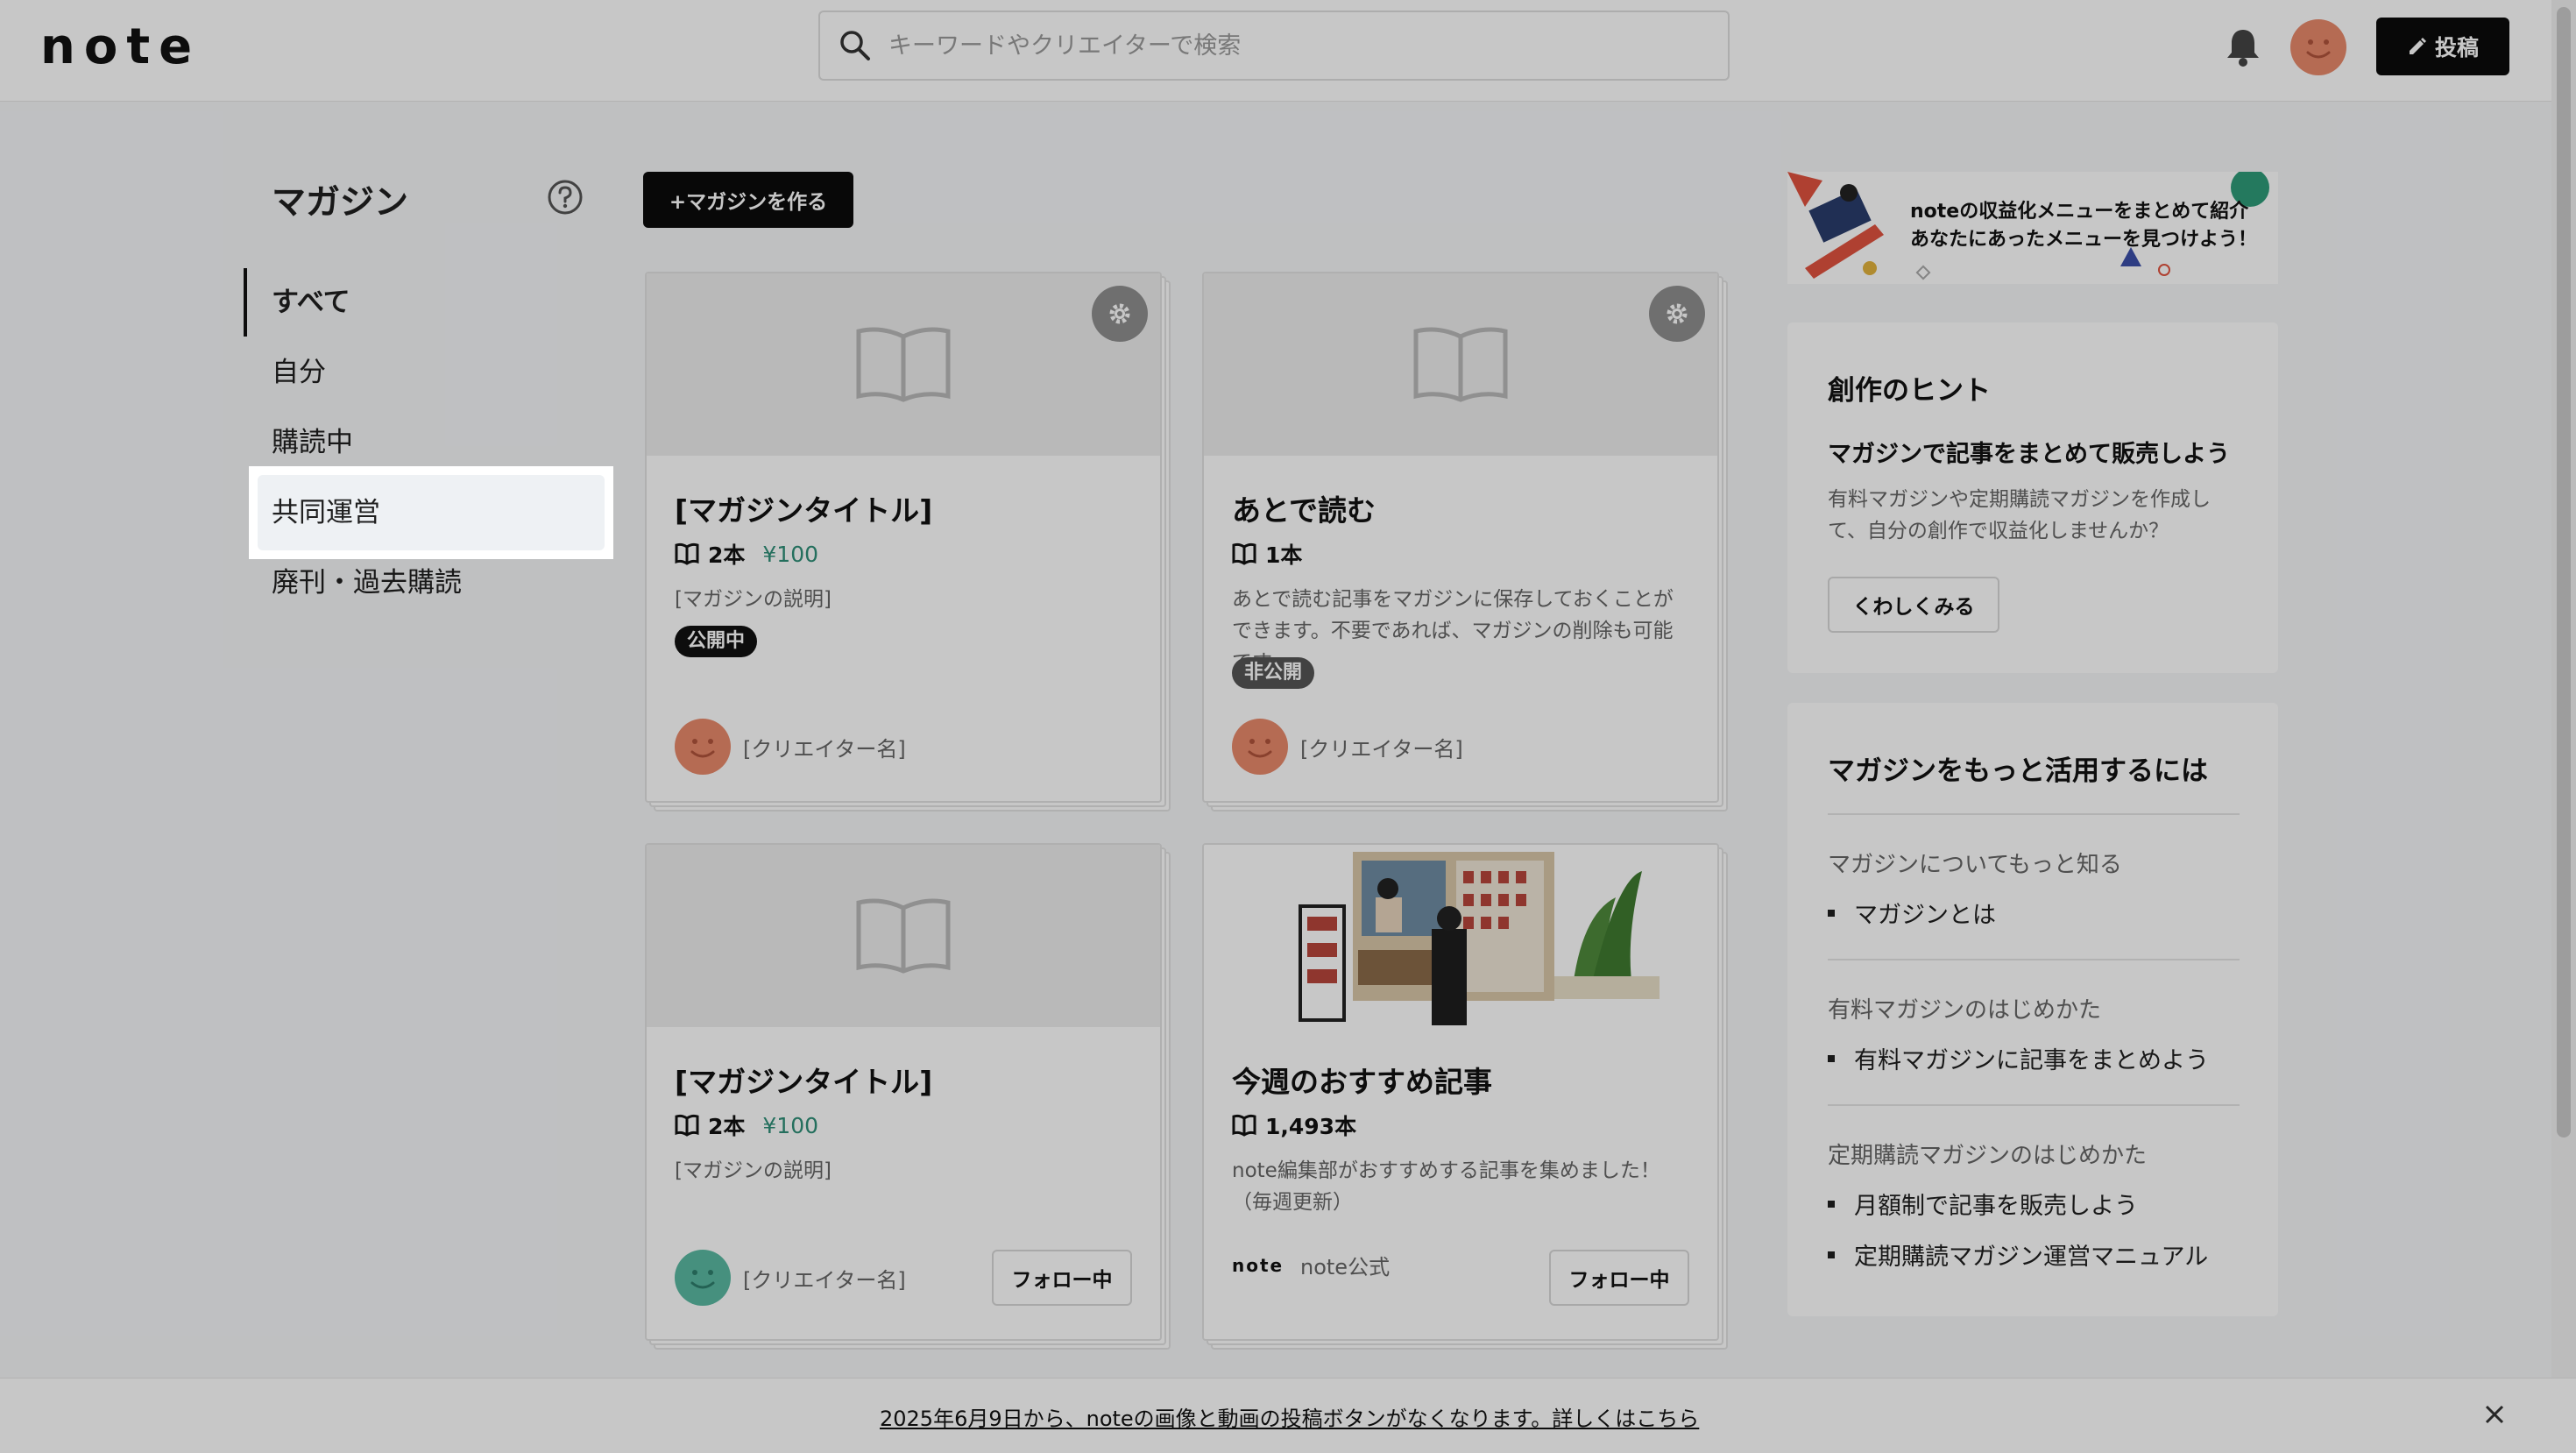 This screenshot has height=1453, width=2576. I want to click on header: note 投稿, so click(1288, 51).